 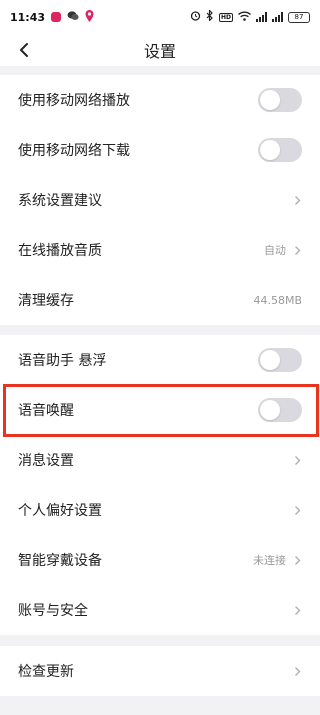 I want to click on row-mobile-play: 使用移动网络播放, so click(x=160, y=100).